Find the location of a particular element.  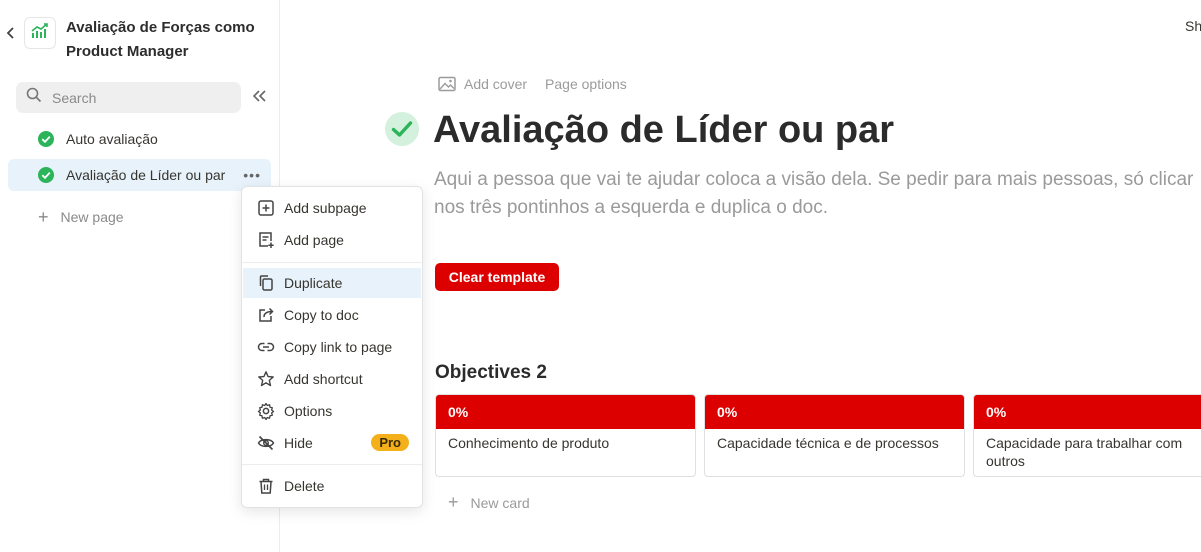

pro-badge: Pro is located at coordinates (390, 442).